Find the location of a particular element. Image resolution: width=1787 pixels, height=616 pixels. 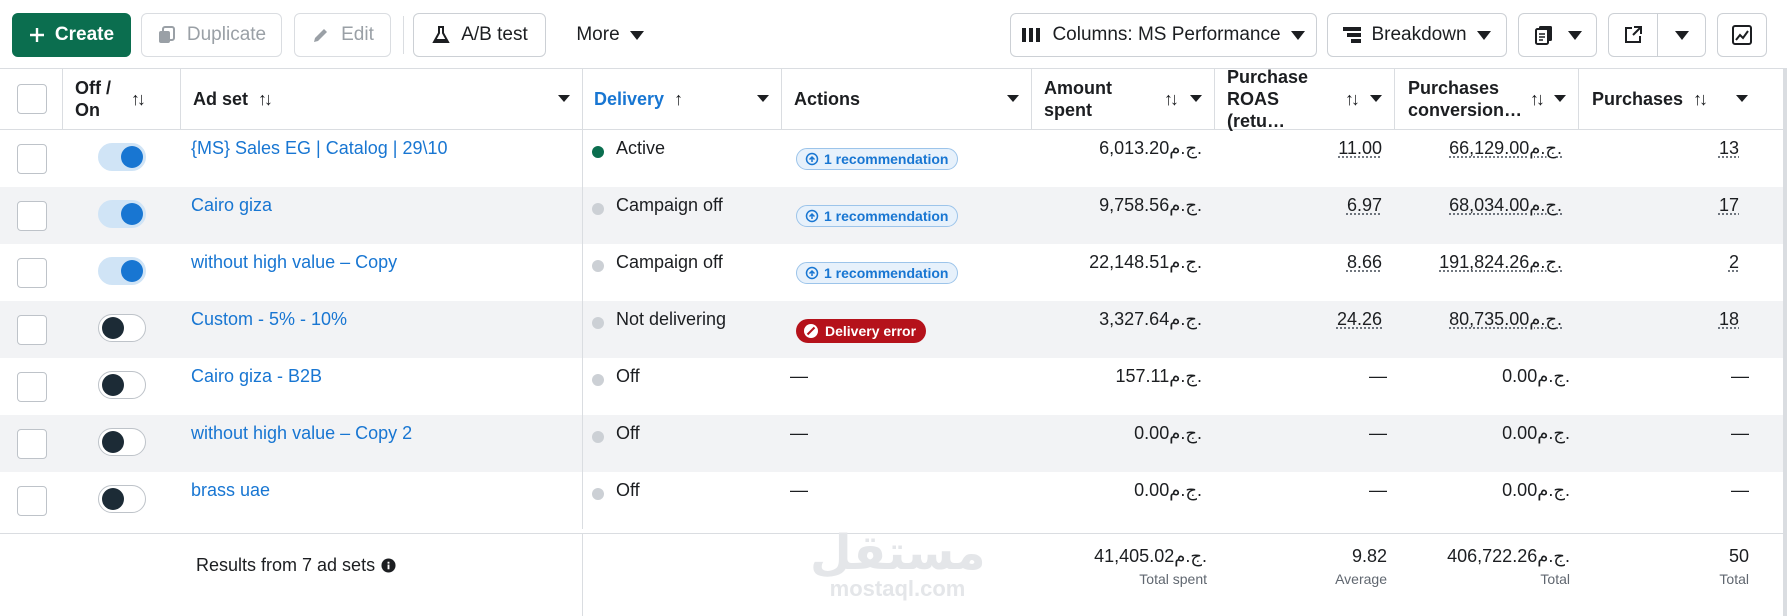

purchases-conversion-value: 66,129.00ج.م. is located at coordinates (1505, 148).